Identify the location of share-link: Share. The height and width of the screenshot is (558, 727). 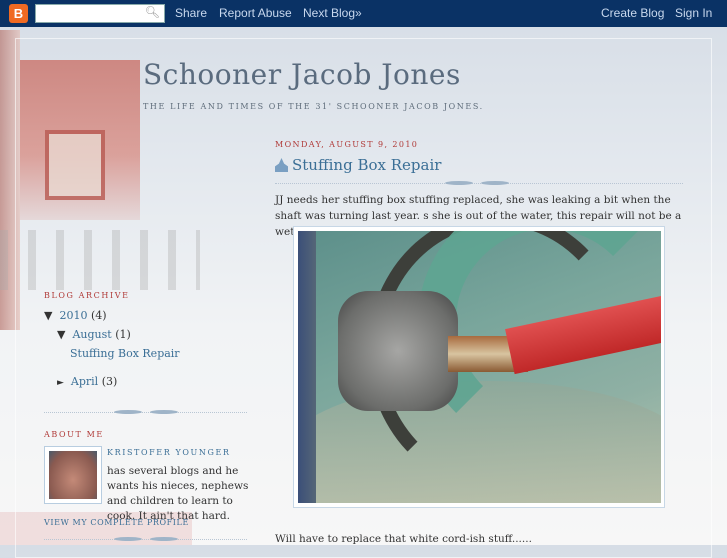
(191, 13).